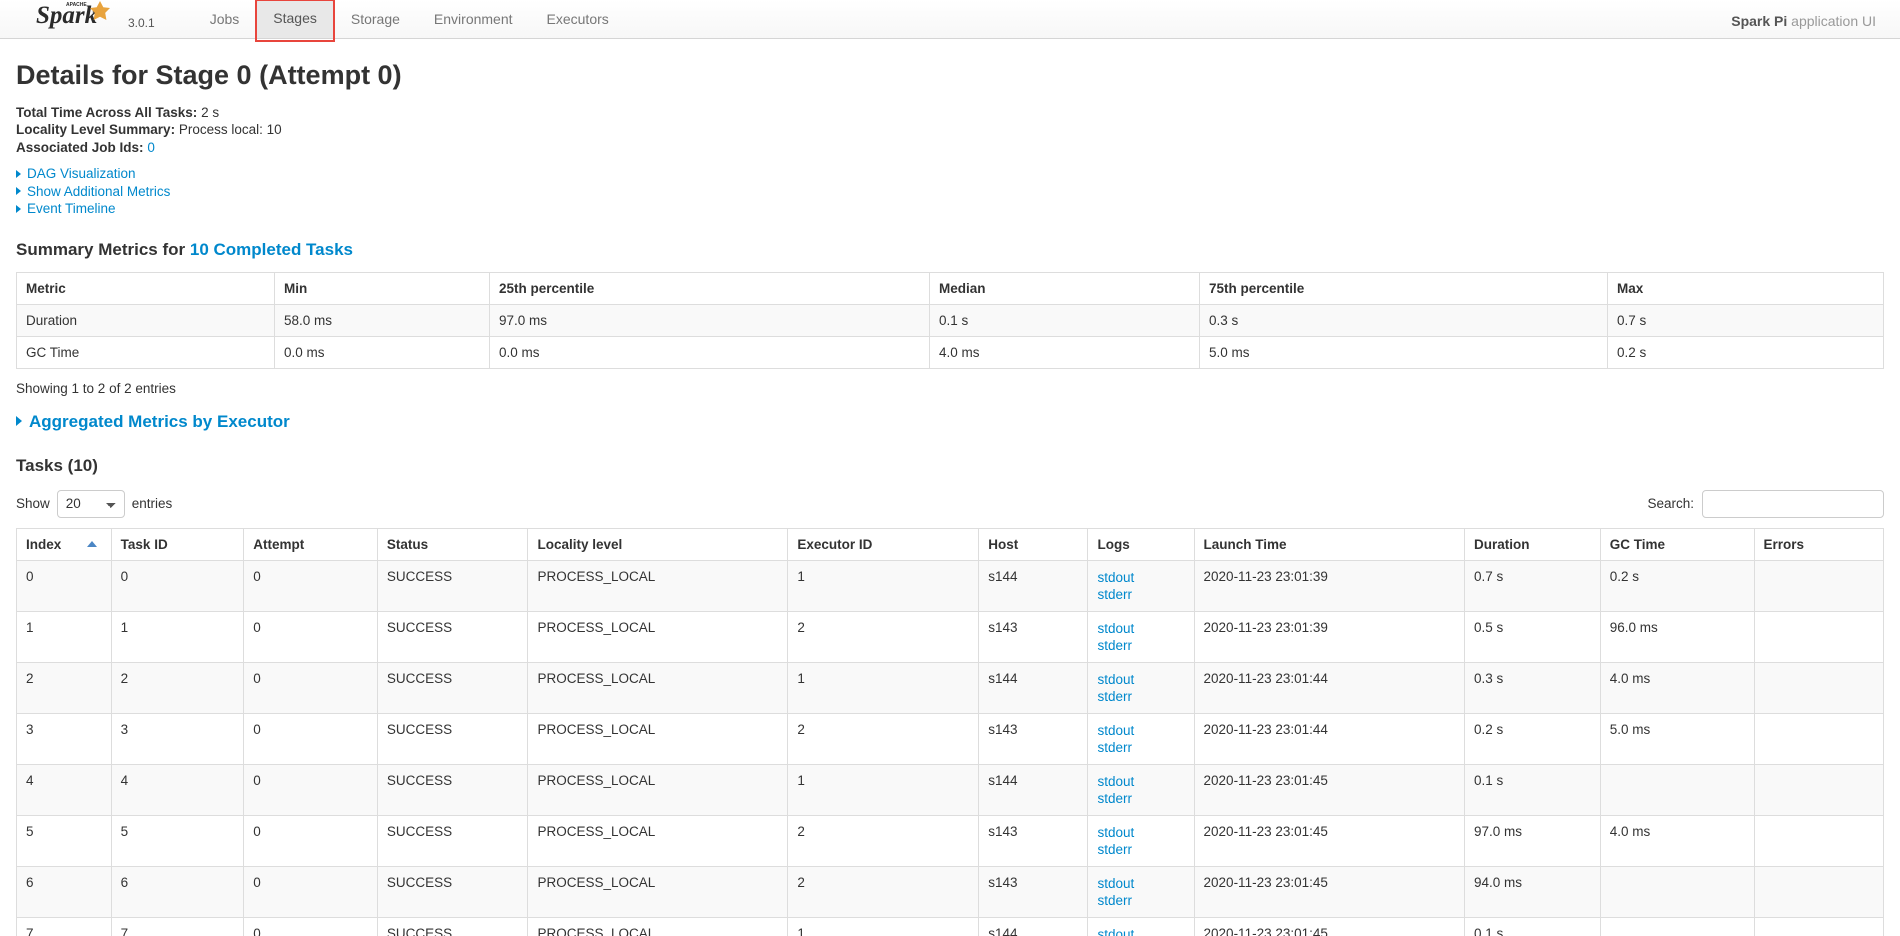 The height and width of the screenshot is (936, 1900). I want to click on tab-storage: Storage, so click(375, 19).